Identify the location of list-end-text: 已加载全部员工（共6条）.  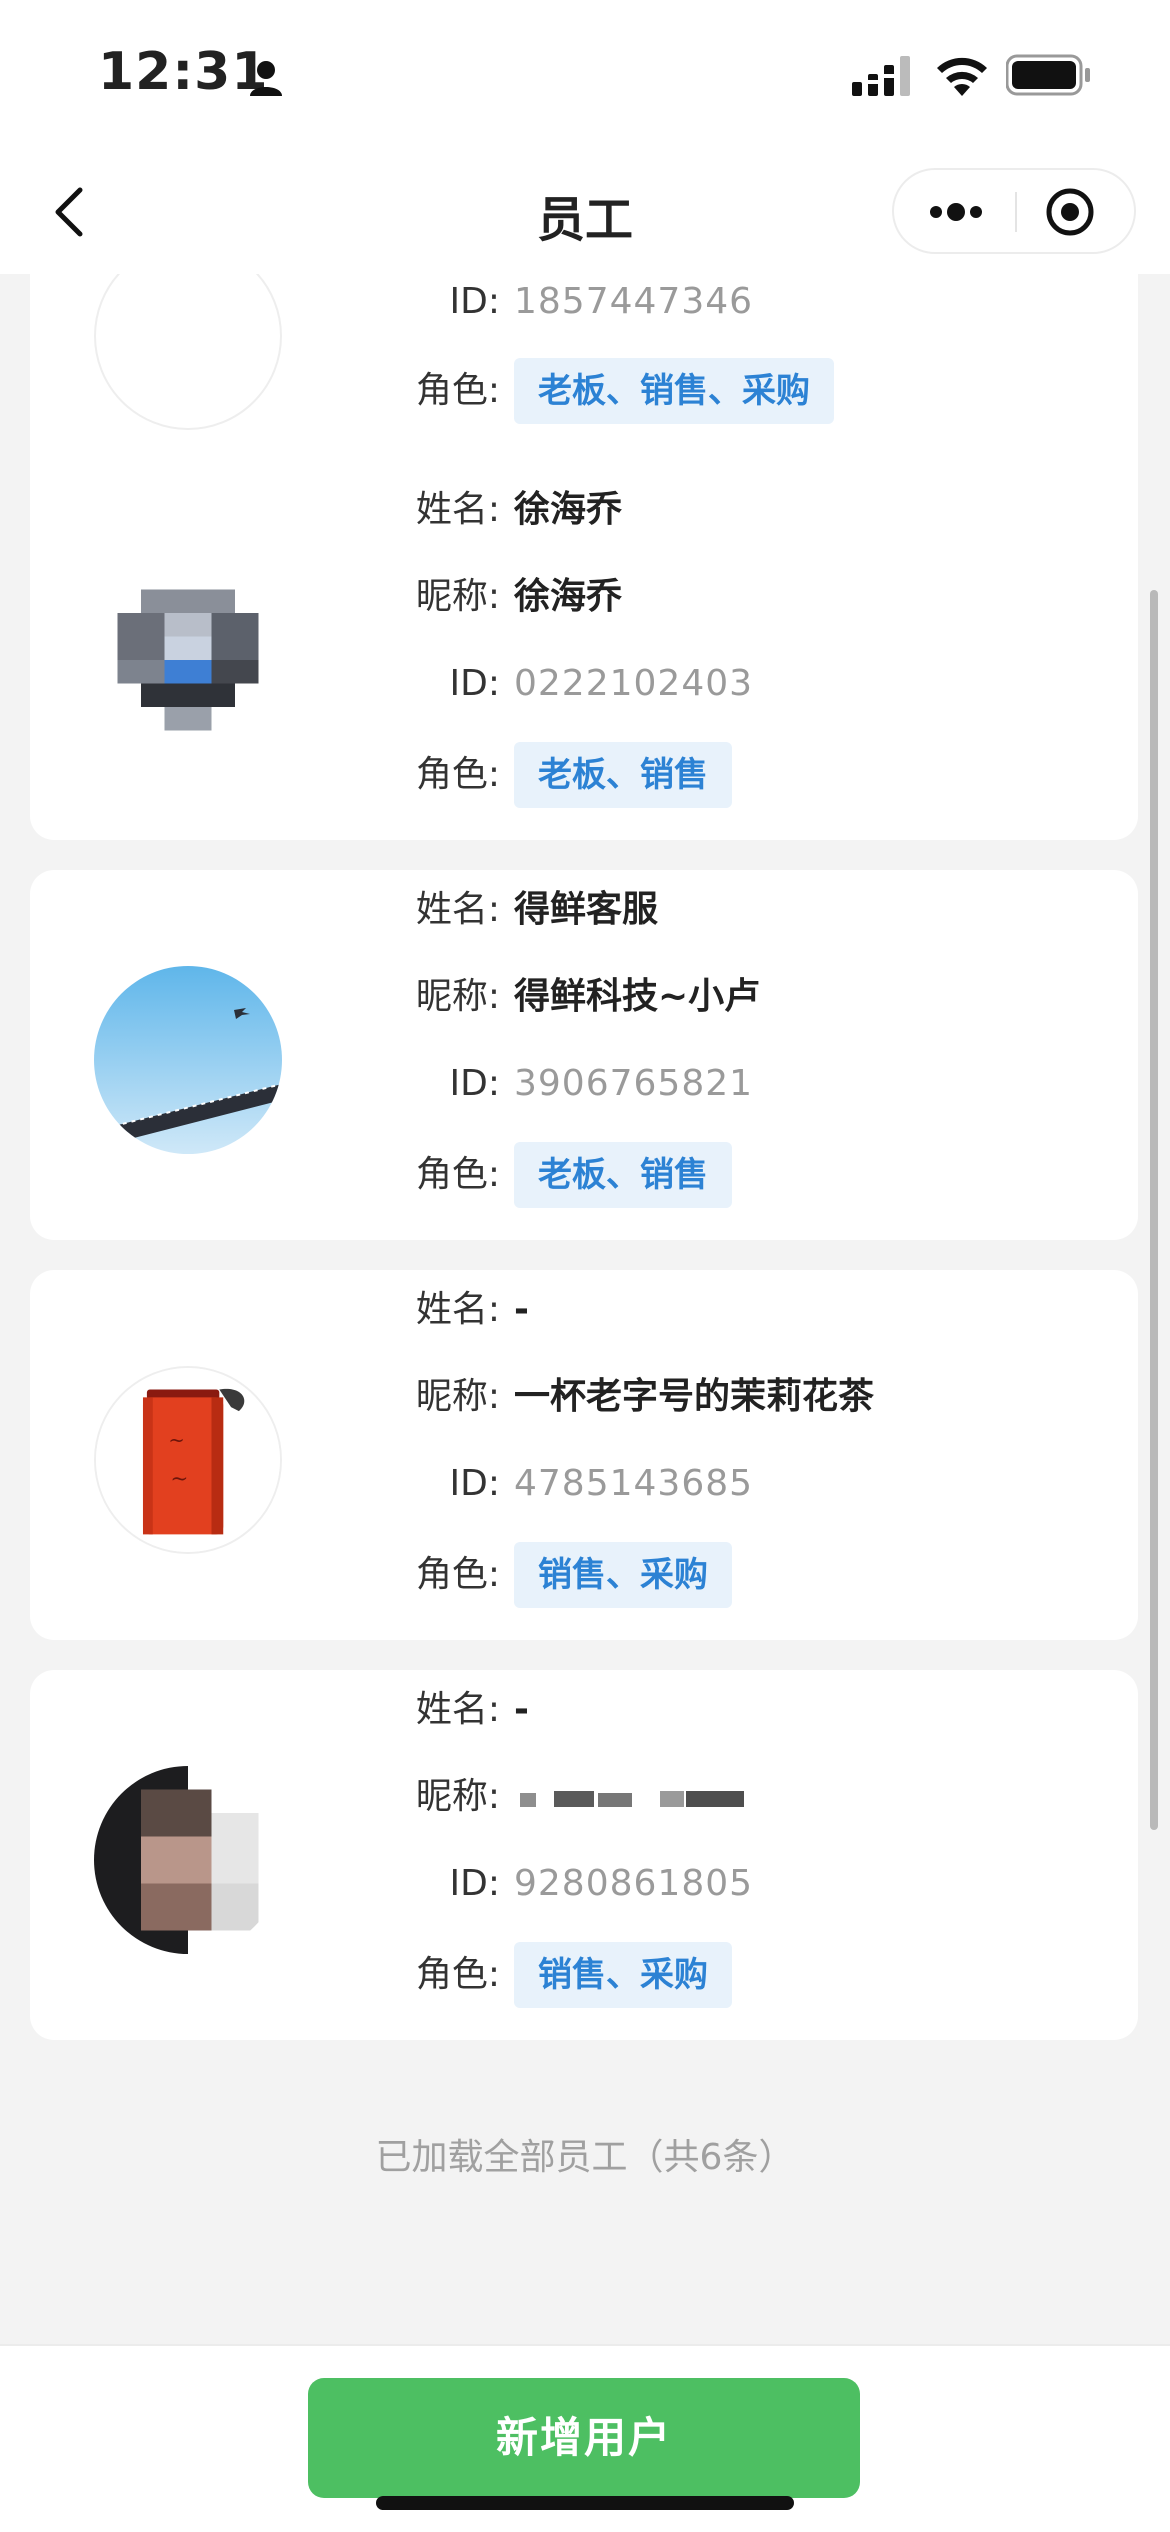
(585, 2157).